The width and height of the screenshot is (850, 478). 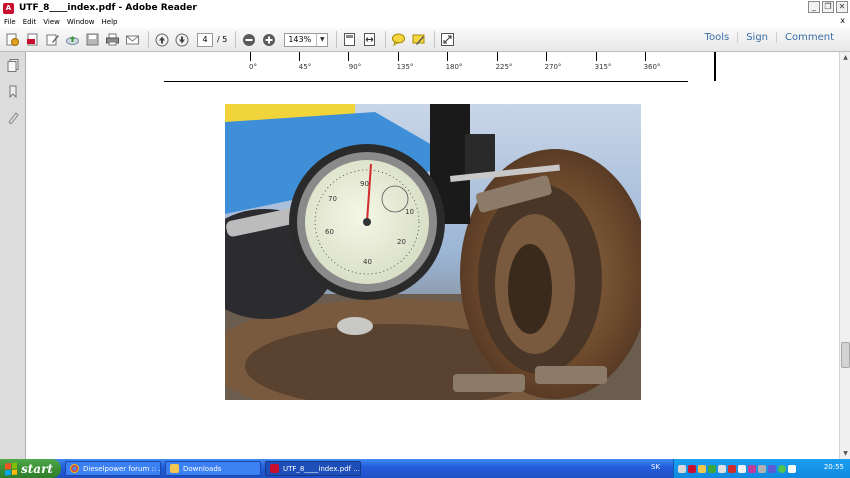 I want to click on highlight-icon, so click(x=418, y=39).